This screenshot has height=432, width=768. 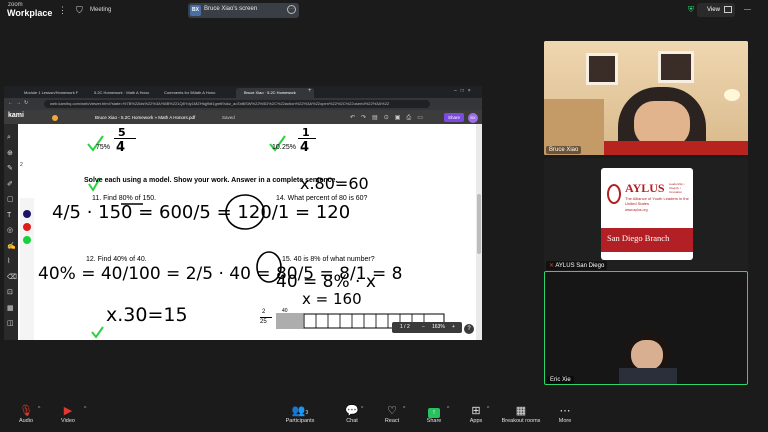 What do you see at coordinates (404, 409) in the screenshot?
I see `react-options-caret: ^` at bounding box center [404, 409].